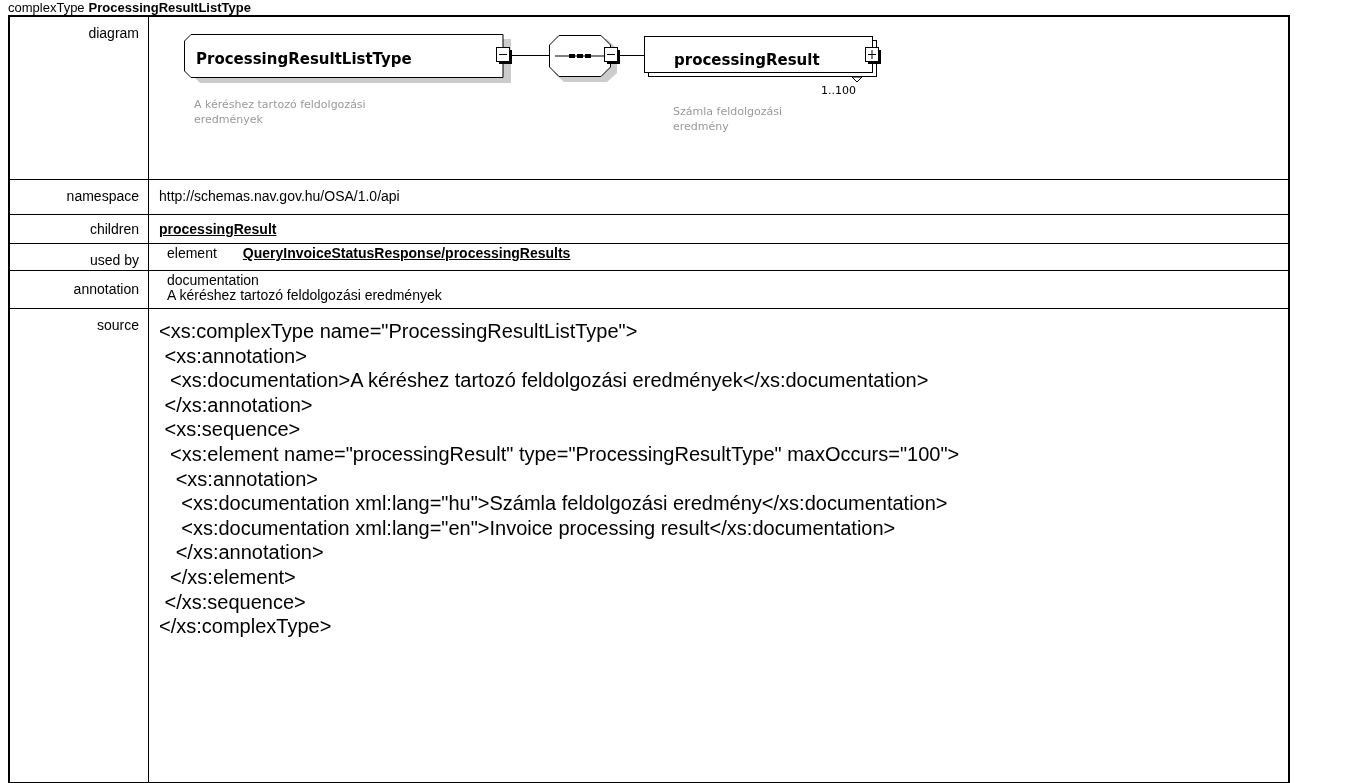 This screenshot has width=1349, height=783. I want to click on heading-title: ProcessingResultListType, so click(169, 7).